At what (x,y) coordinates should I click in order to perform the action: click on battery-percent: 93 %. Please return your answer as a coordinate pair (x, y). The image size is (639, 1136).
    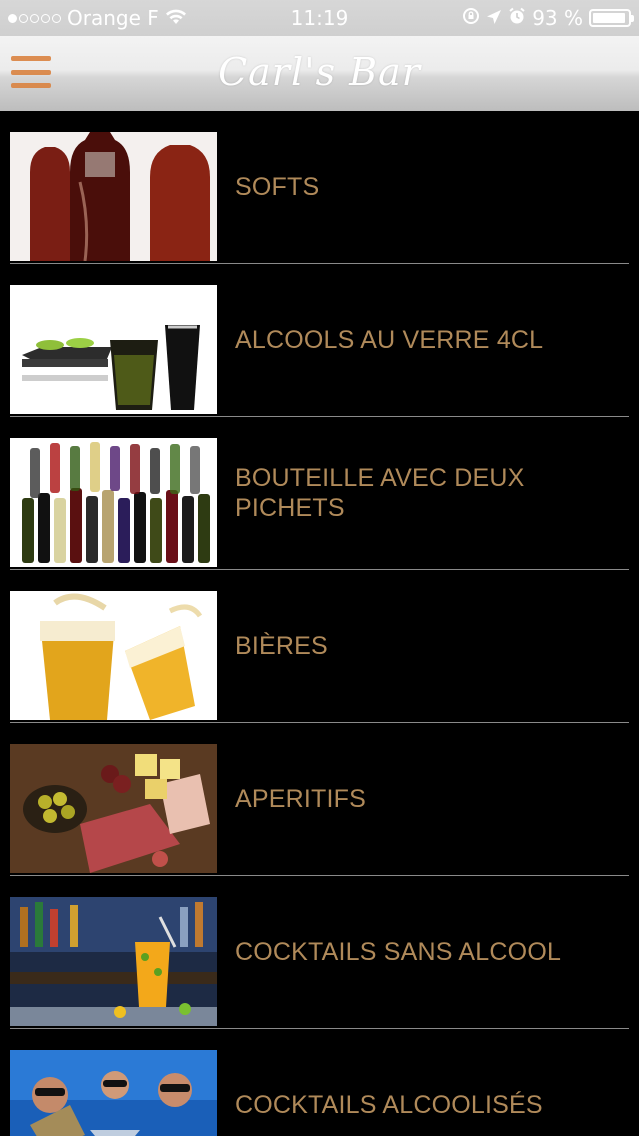
    Looking at the image, I should click on (557, 18).